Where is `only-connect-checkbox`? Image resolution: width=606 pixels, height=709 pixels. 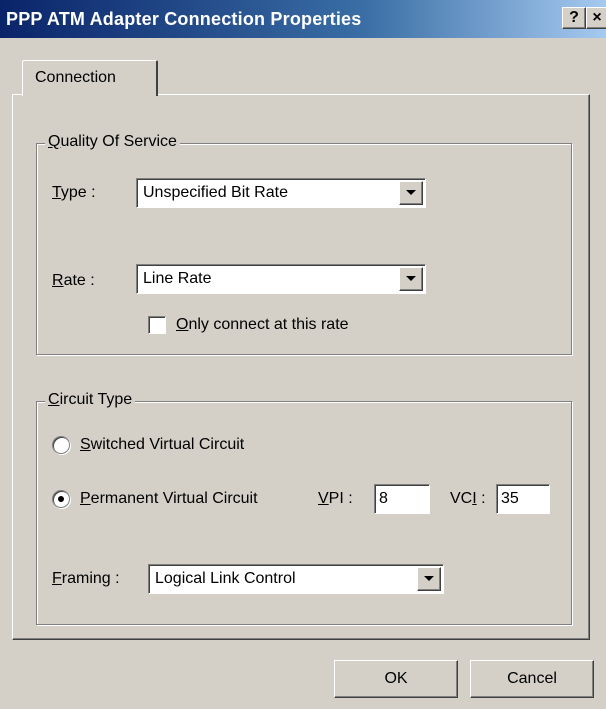
only-connect-checkbox is located at coordinates (157, 325).